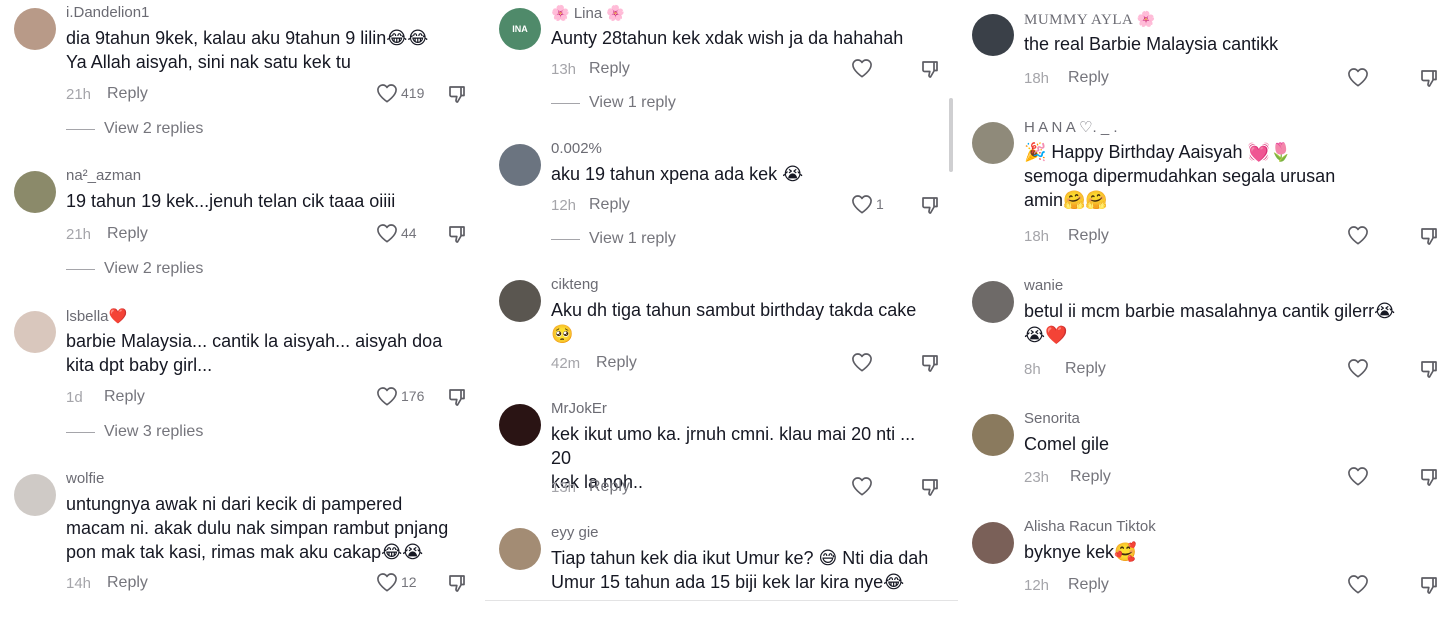  What do you see at coordinates (520, 29) in the screenshot?
I see `avatar: INA` at bounding box center [520, 29].